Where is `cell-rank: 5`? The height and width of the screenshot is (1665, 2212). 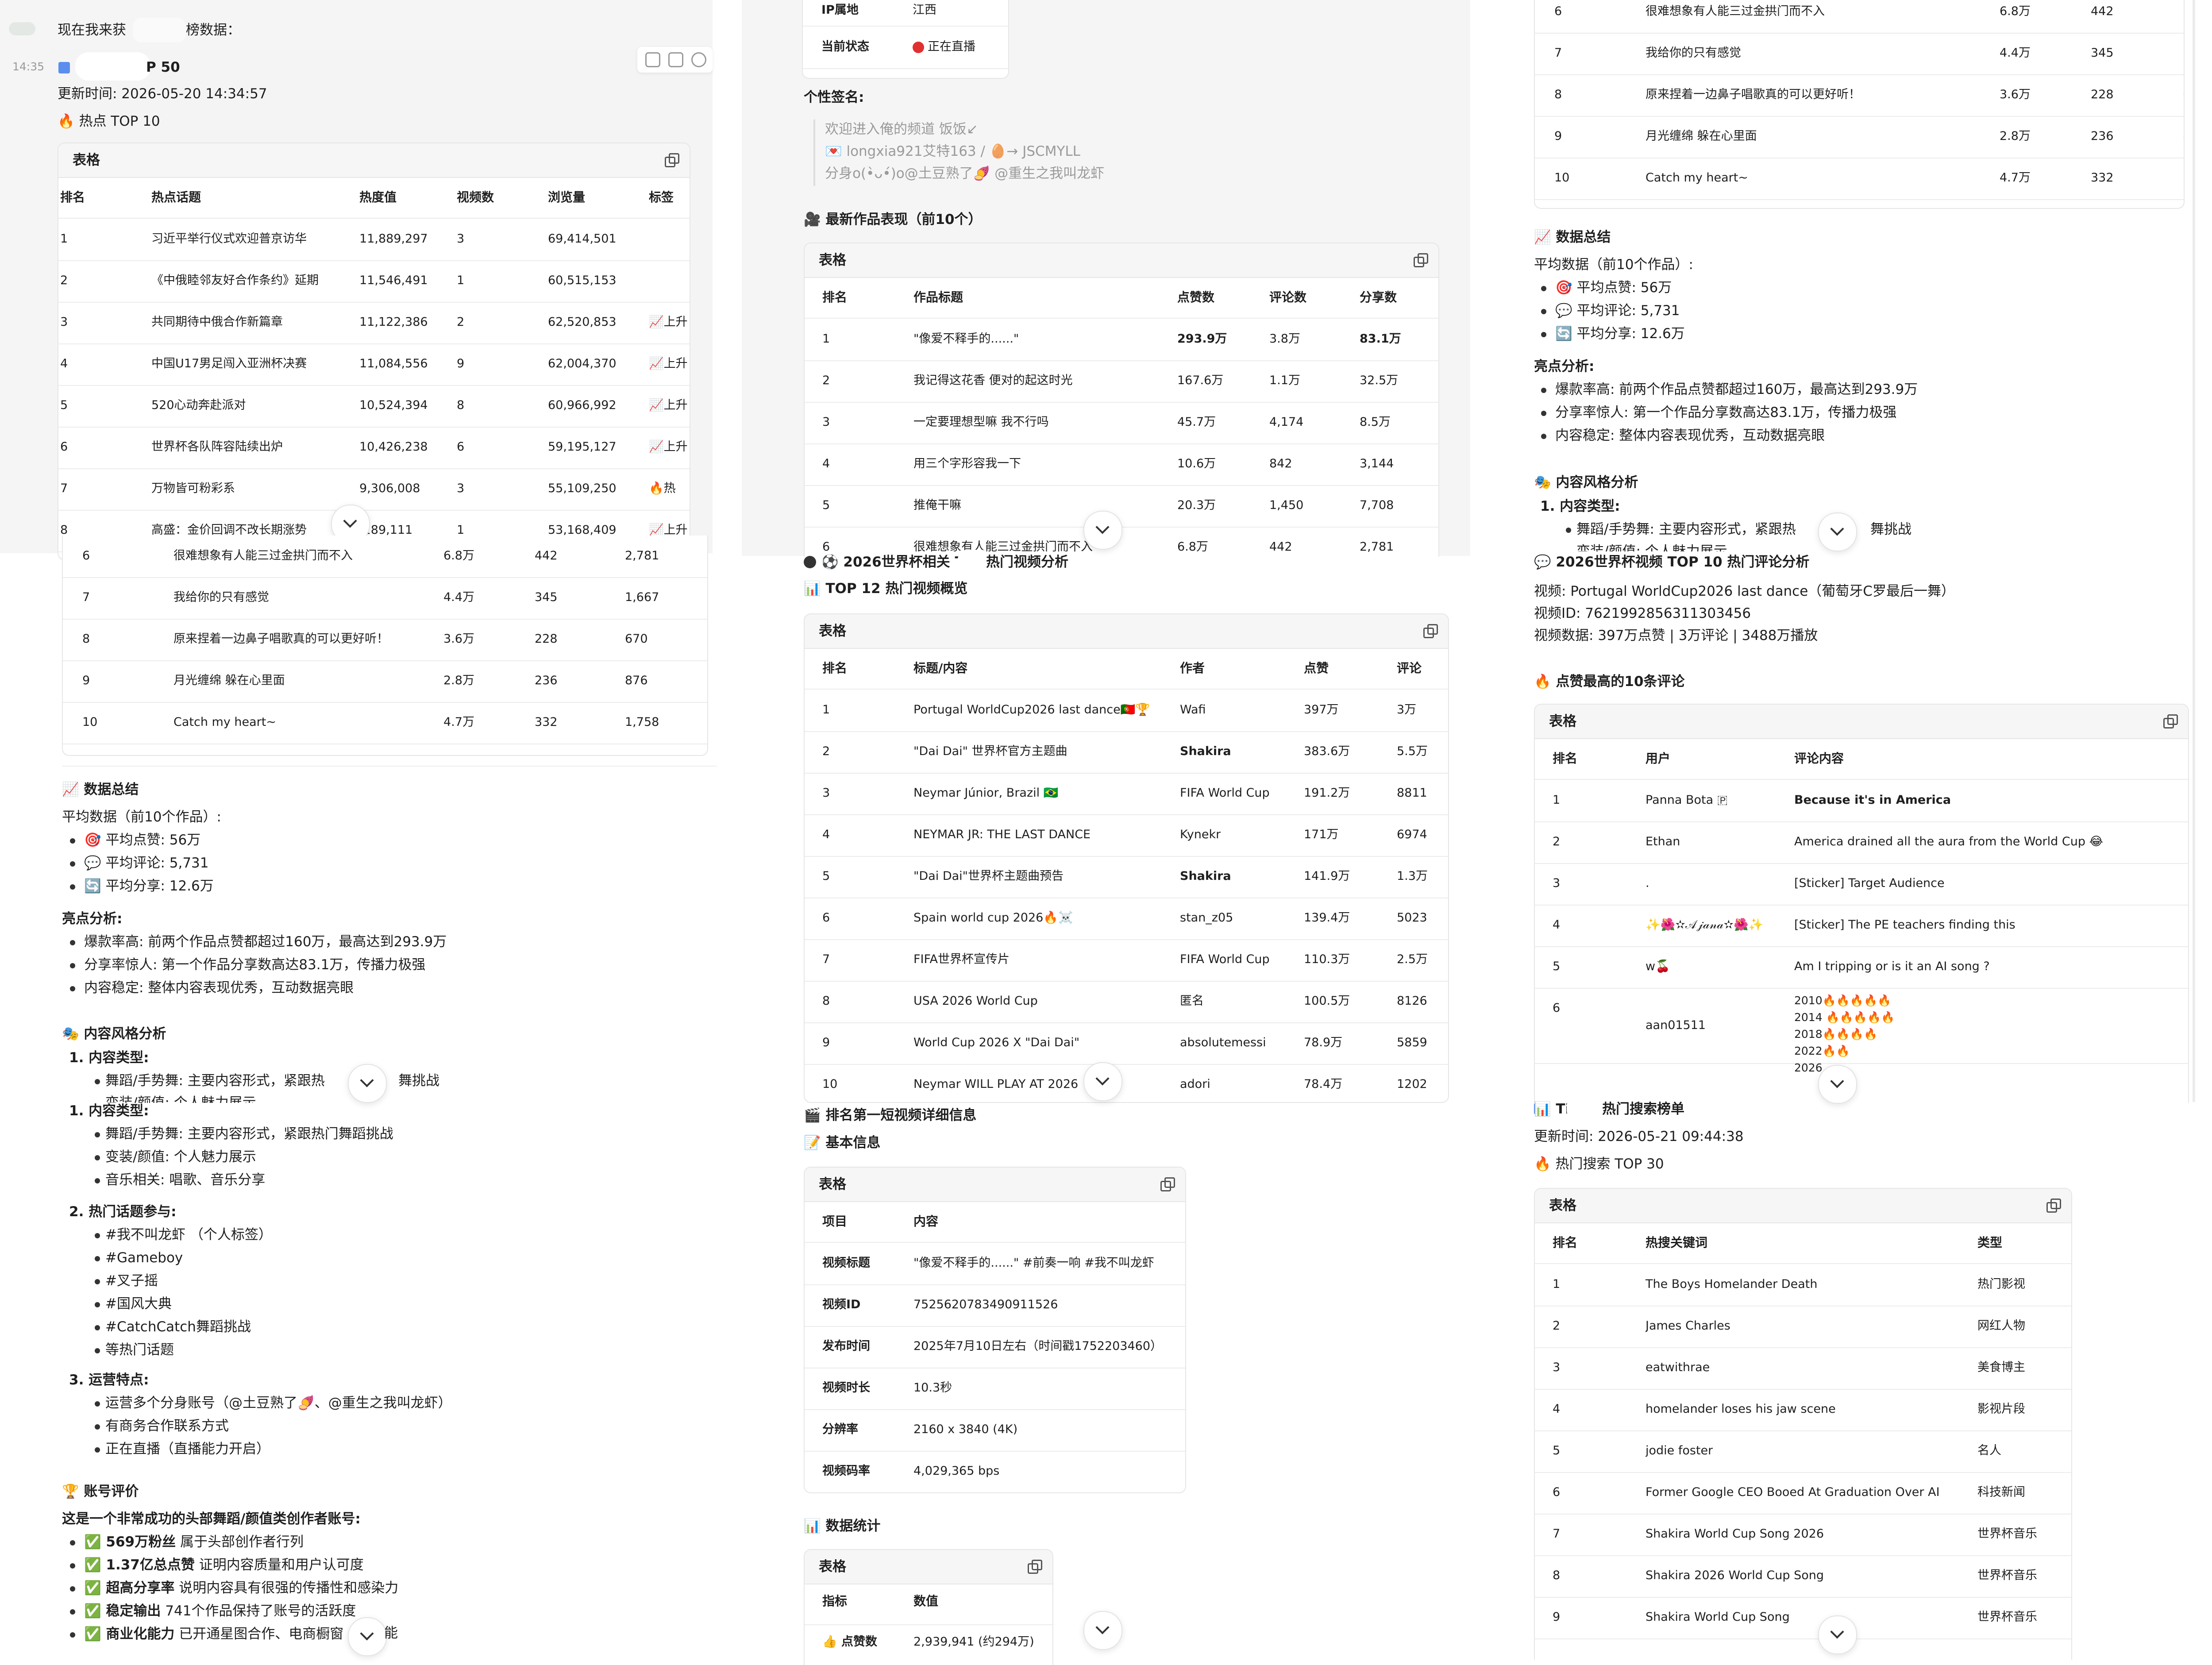 cell-rank: 5 is located at coordinates (826, 505).